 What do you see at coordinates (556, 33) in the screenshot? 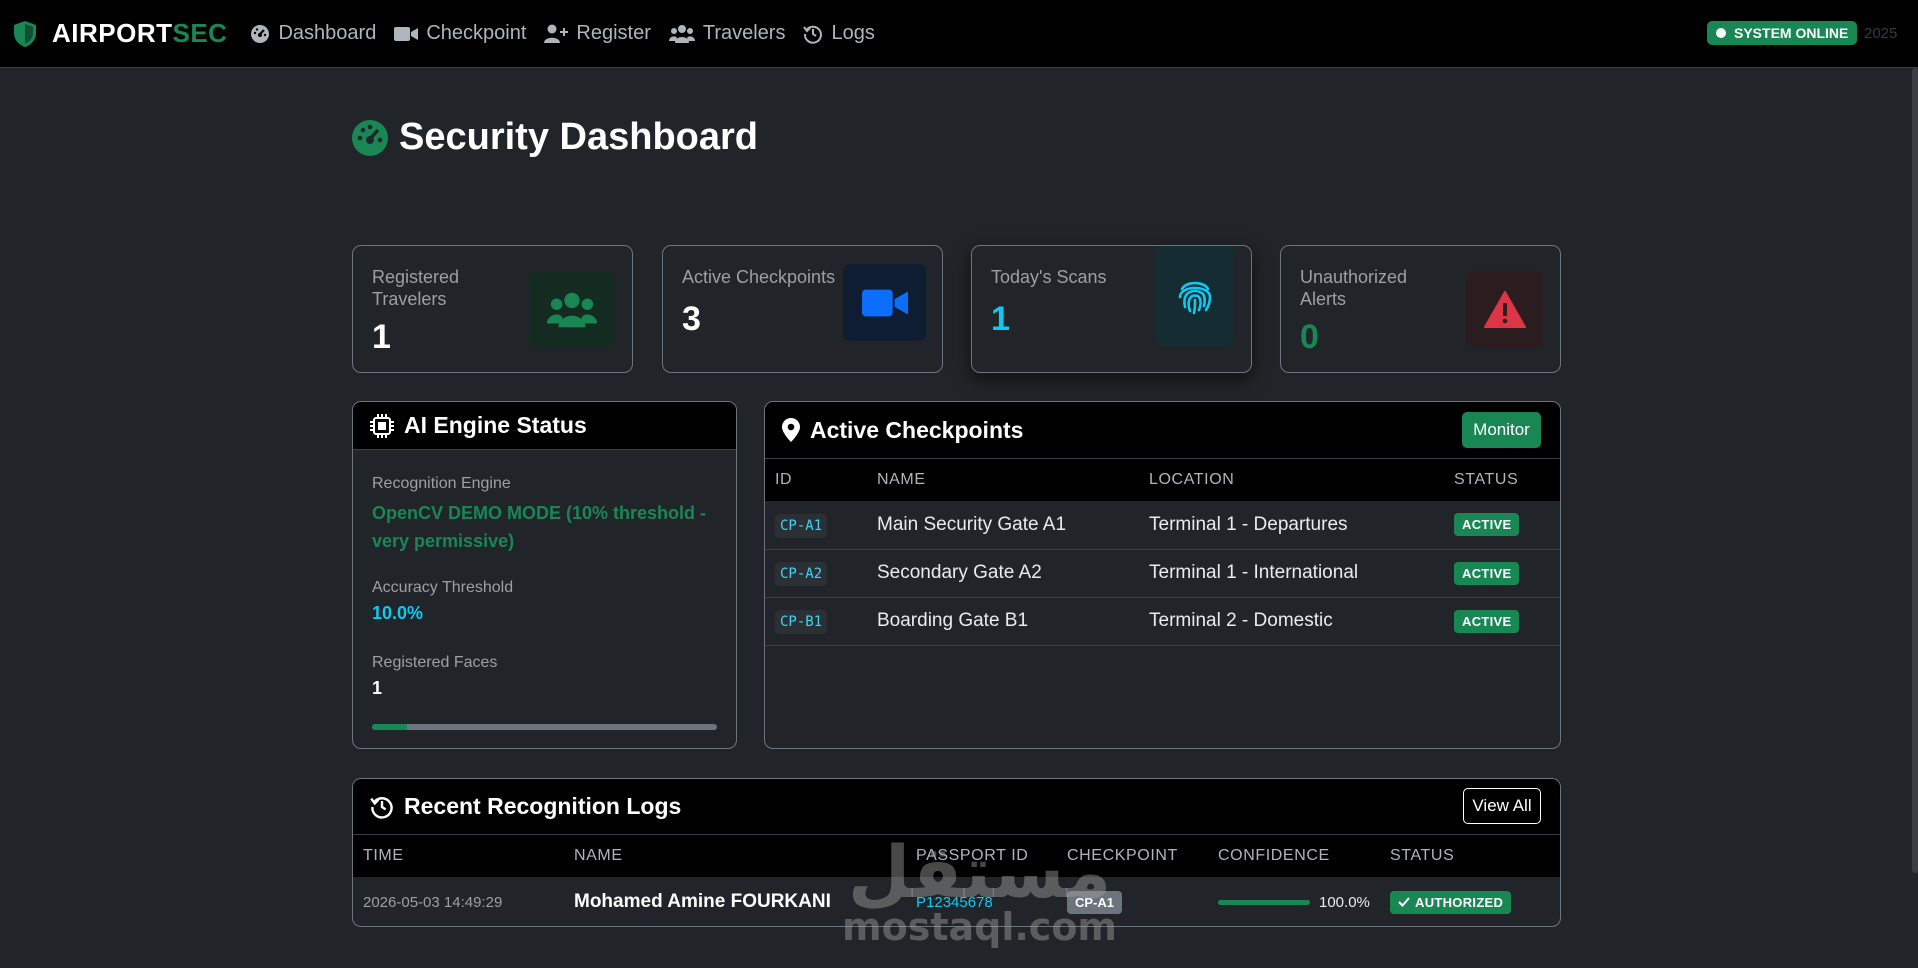
I see `user-plus-icon` at bounding box center [556, 33].